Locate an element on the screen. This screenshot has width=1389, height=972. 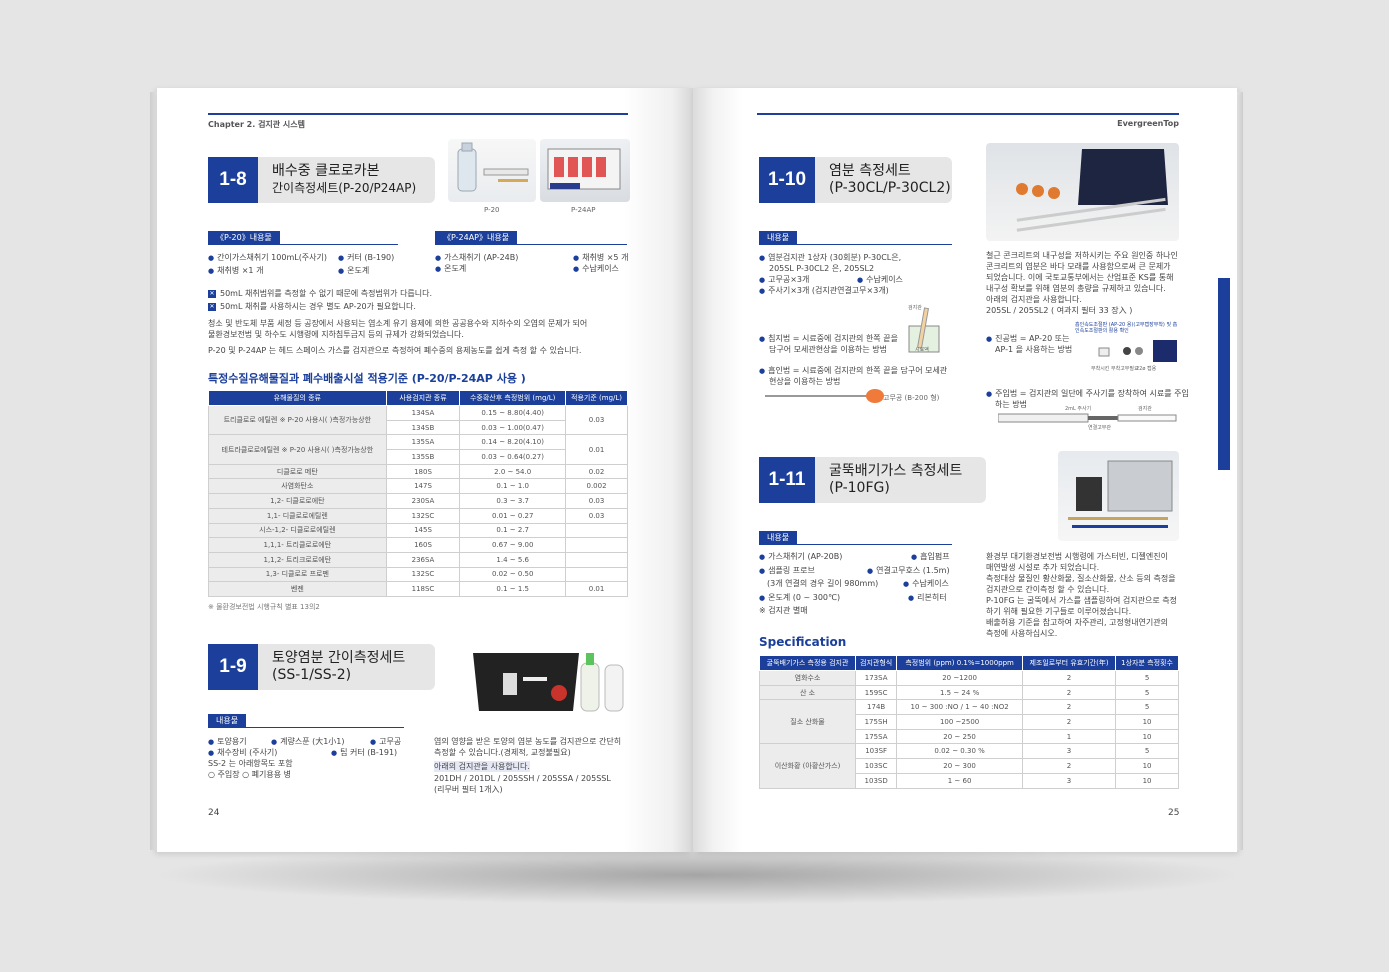
title-line-2: (P-30CL/P-30CL2) is located at coordinates (890, 188).